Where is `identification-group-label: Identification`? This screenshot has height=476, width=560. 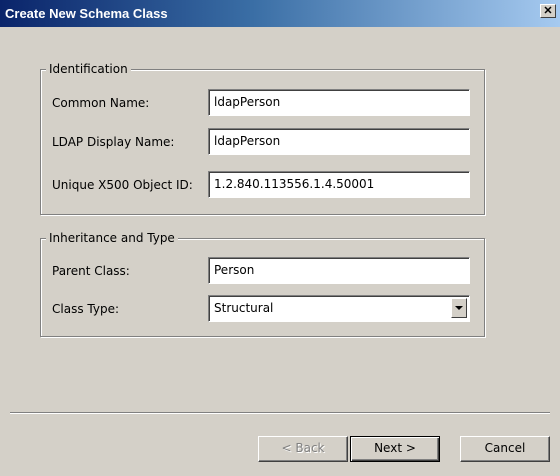 identification-group-label: Identification is located at coordinates (88, 69).